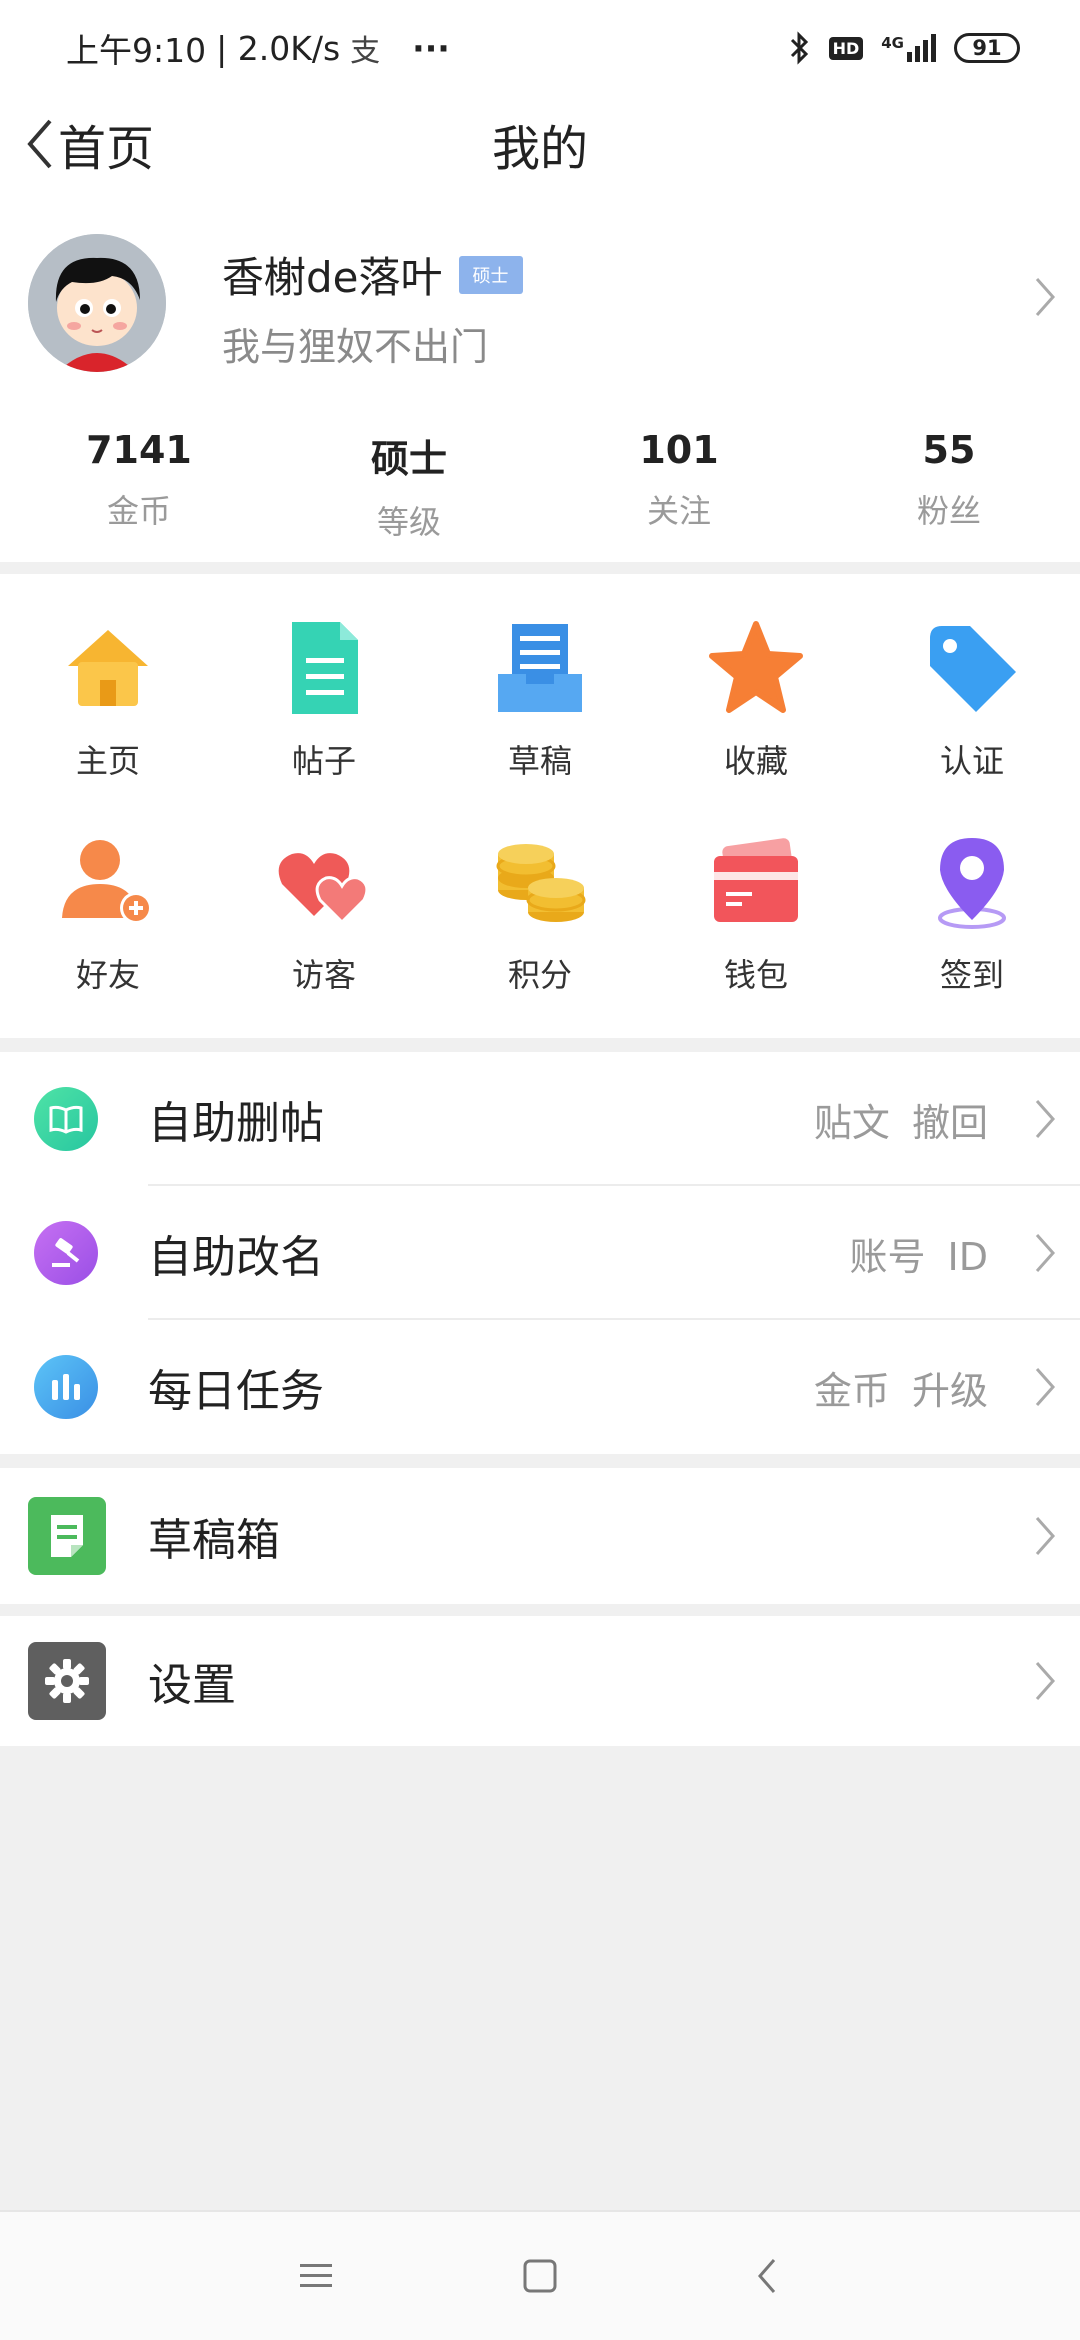 The height and width of the screenshot is (2340, 1080). Describe the element at coordinates (66, 1387) in the screenshot. I see `bar-chart-icon` at that location.